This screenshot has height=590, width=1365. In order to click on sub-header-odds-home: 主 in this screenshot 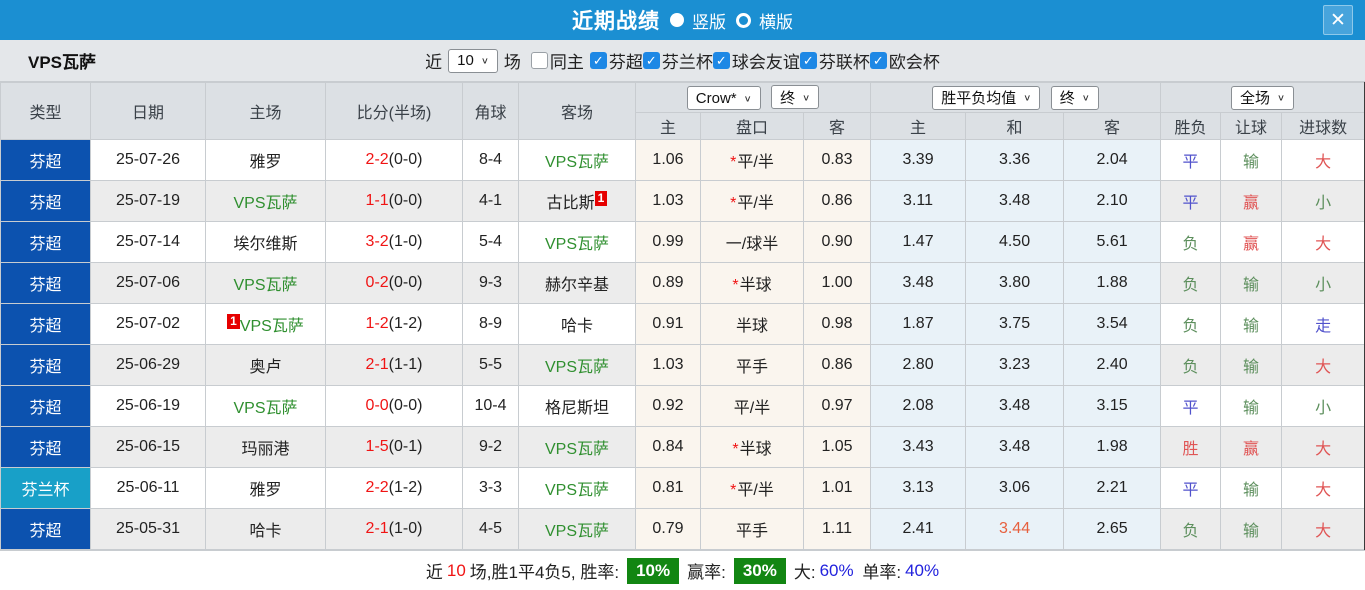, I will do `click(668, 126)`.